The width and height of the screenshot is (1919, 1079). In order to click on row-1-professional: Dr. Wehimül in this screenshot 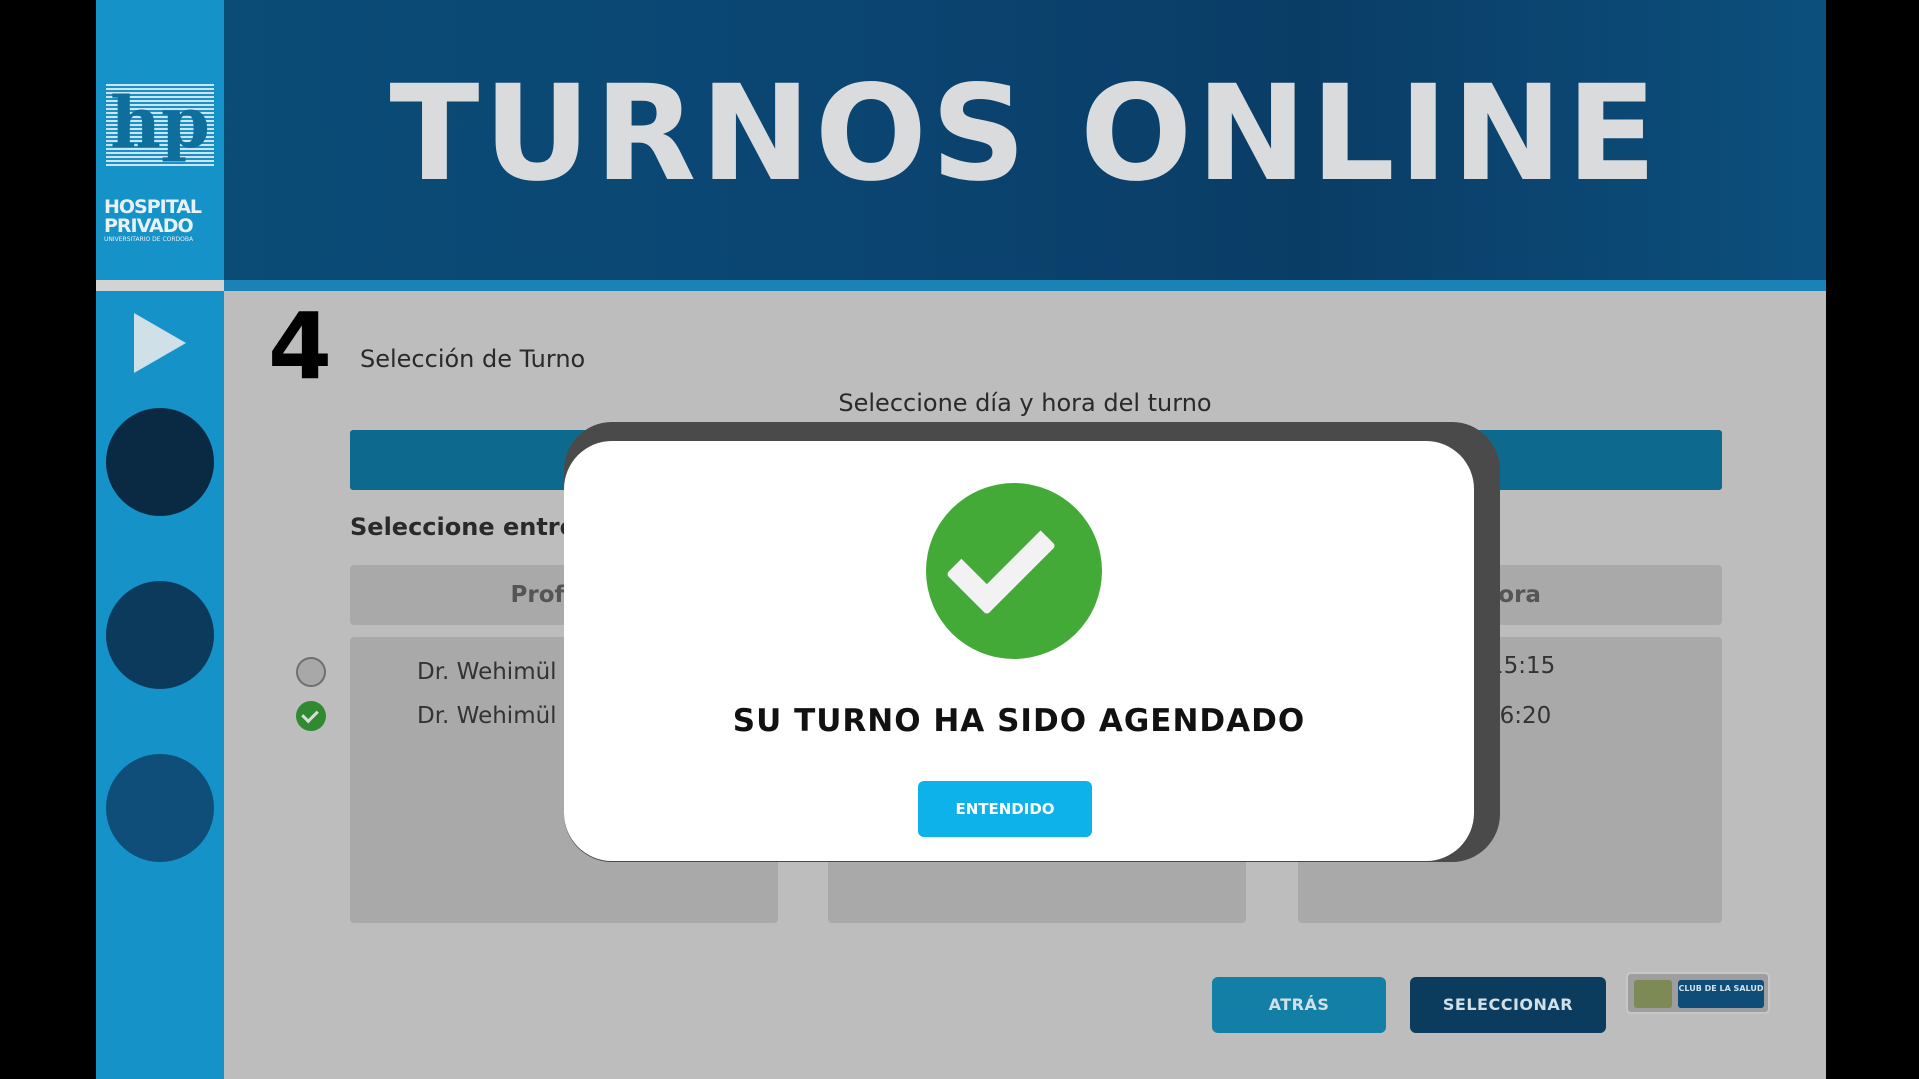, I will do `click(487, 672)`.